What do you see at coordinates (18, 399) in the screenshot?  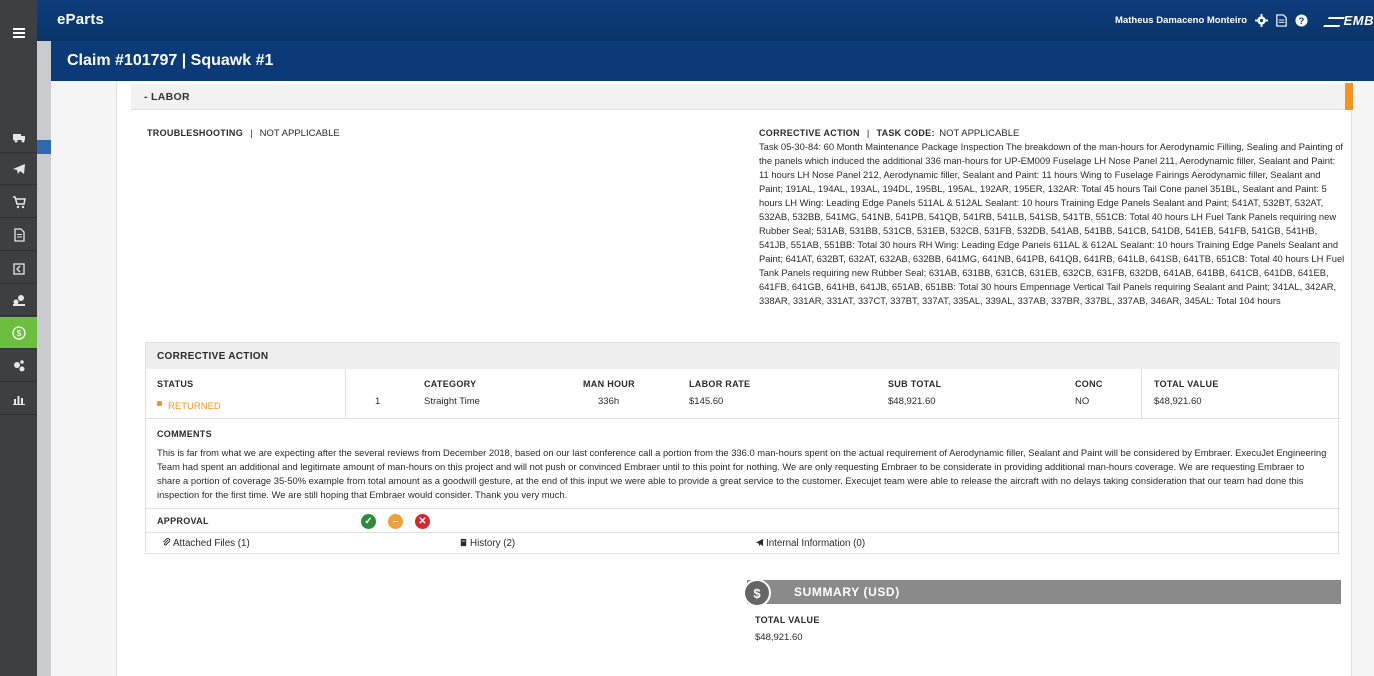 I see `bar-chart-icon` at bounding box center [18, 399].